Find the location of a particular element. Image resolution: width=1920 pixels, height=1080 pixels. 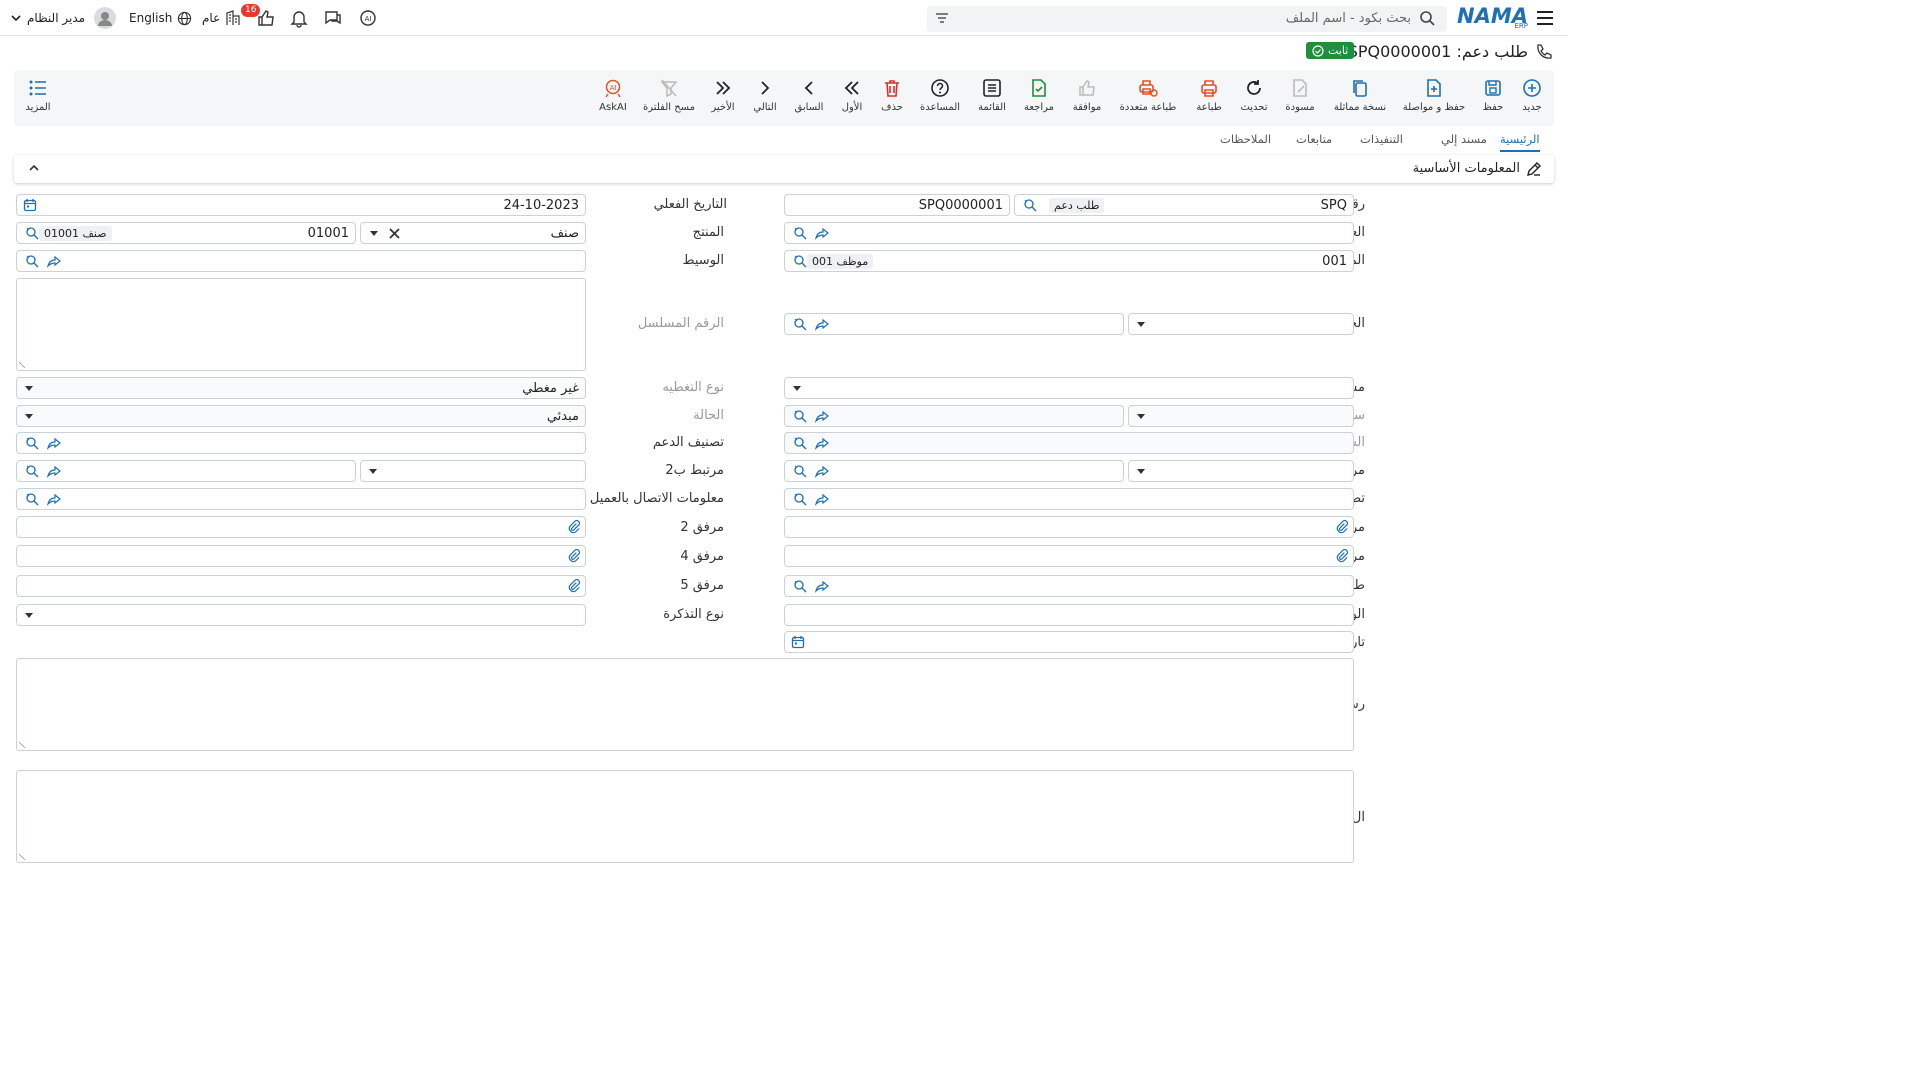

tab-2: مسند إلي is located at coordinates (1464, 139).